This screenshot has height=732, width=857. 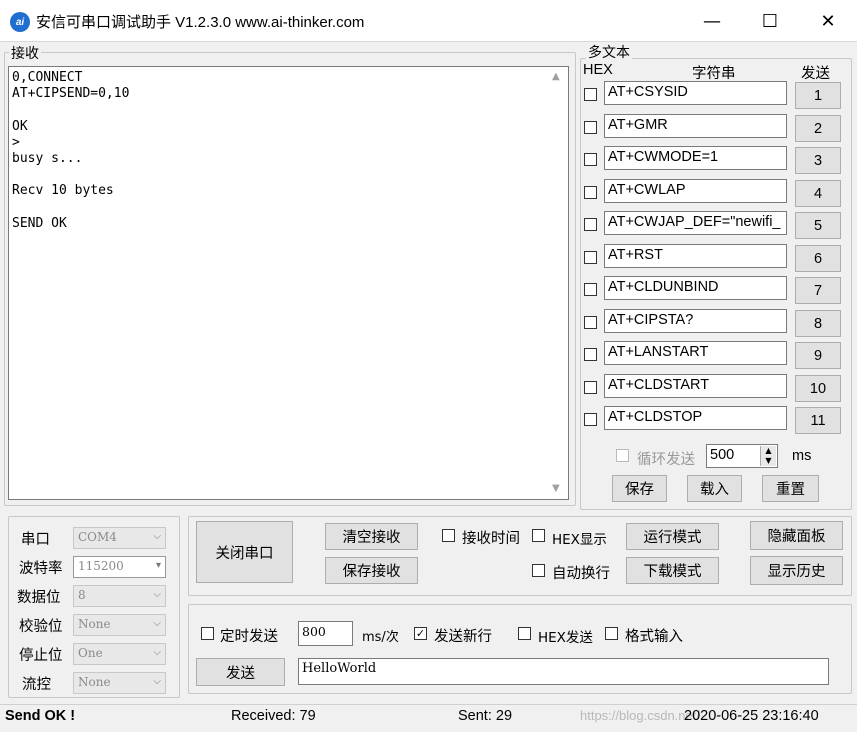 What do you see at coordinates (818, 225) in the screenshot?
I see `multitext-send-button: 5` at bounding box center [818, 225].